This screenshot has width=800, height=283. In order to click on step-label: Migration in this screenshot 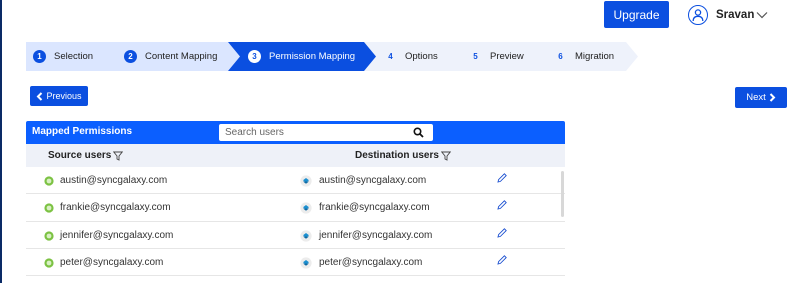, I will do `click(595, 56)`.